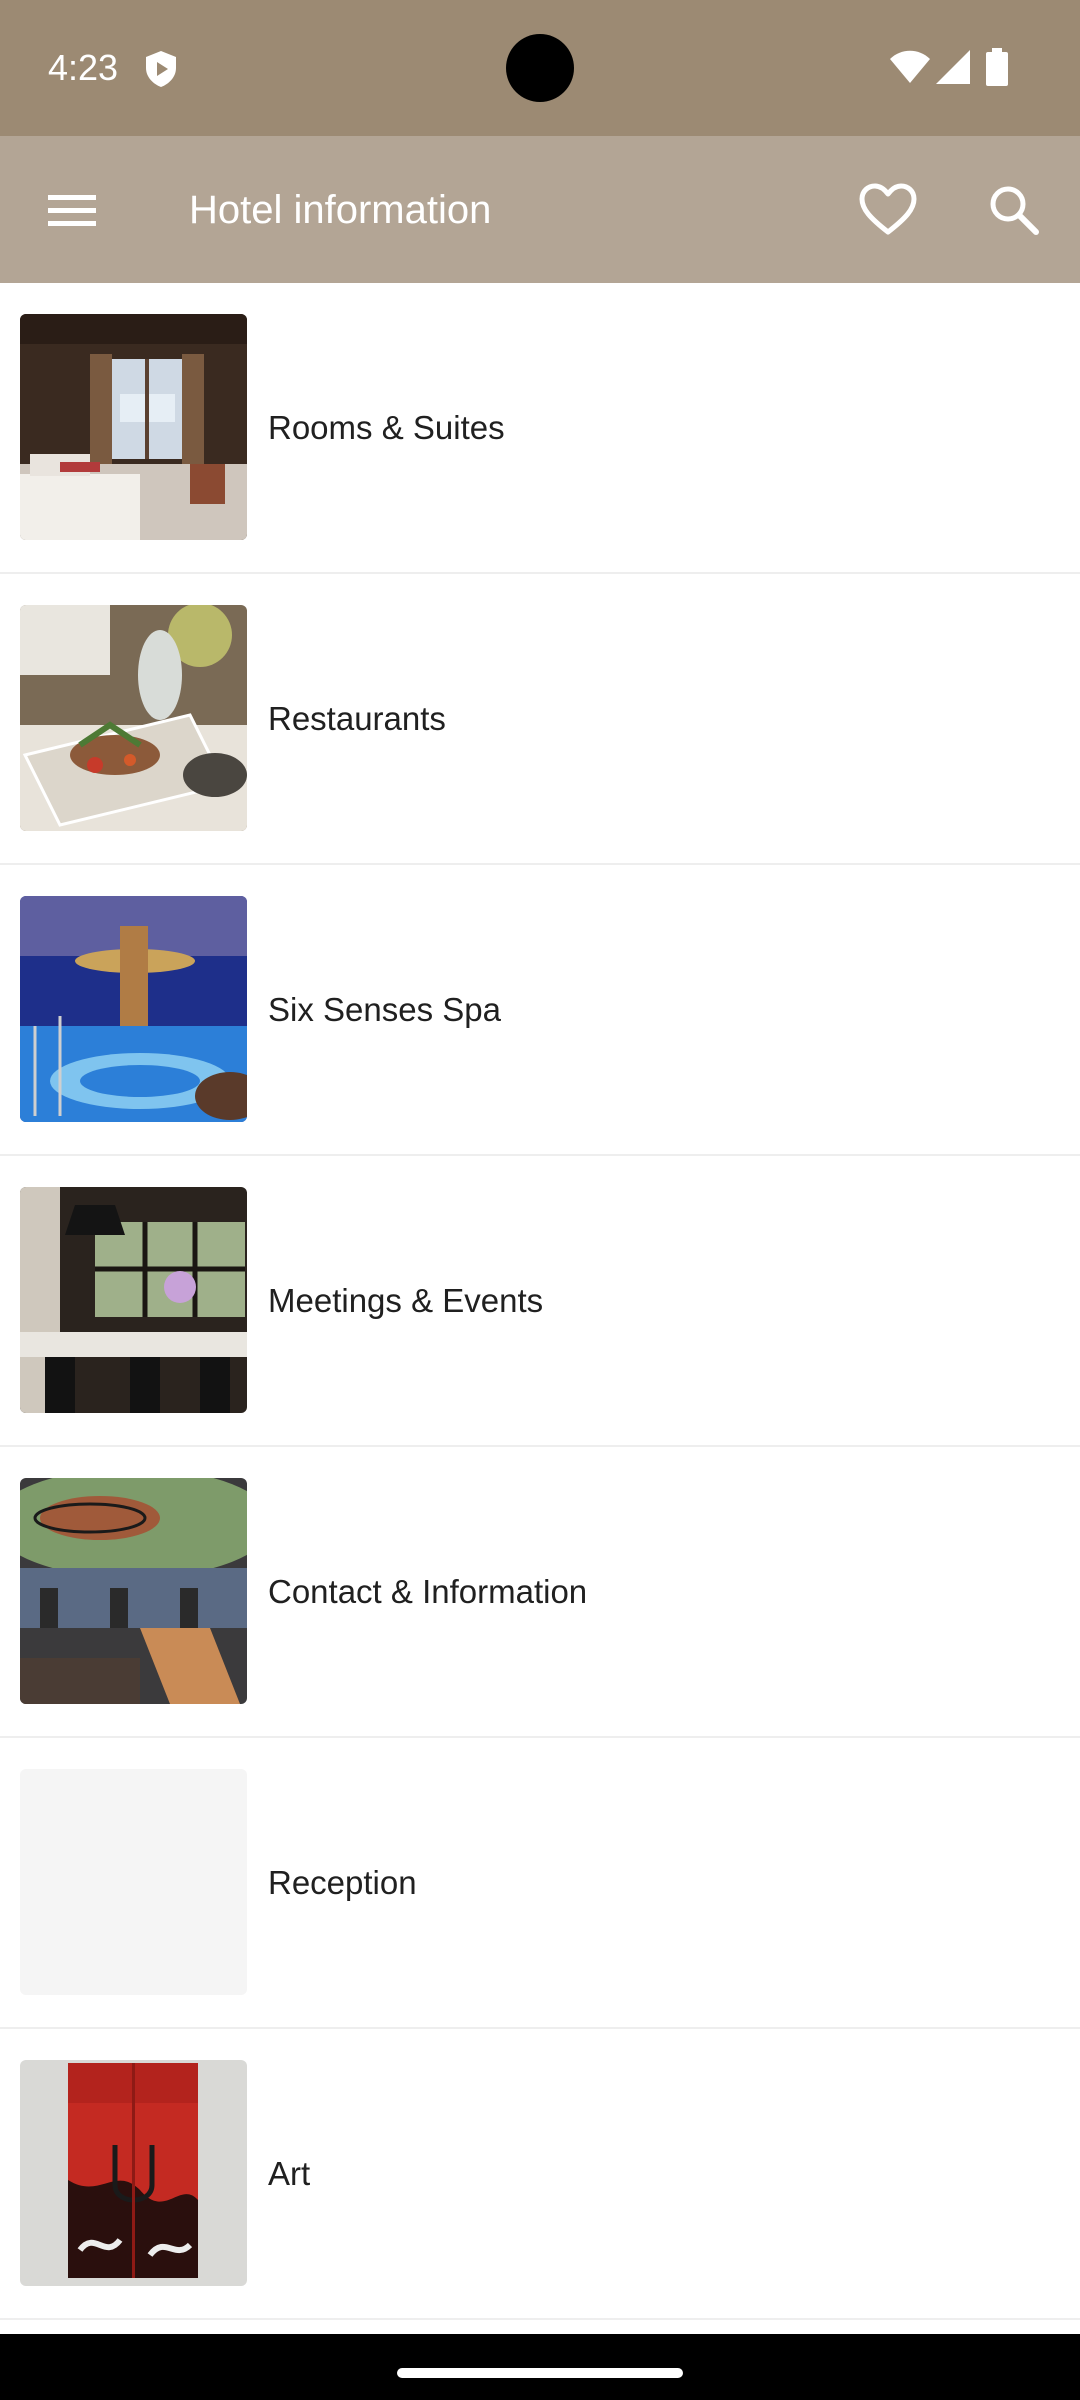  What do you see at coordinates (888, 210) in the screenshot?
I see `heart-icon` at bounding box center [888, 210].